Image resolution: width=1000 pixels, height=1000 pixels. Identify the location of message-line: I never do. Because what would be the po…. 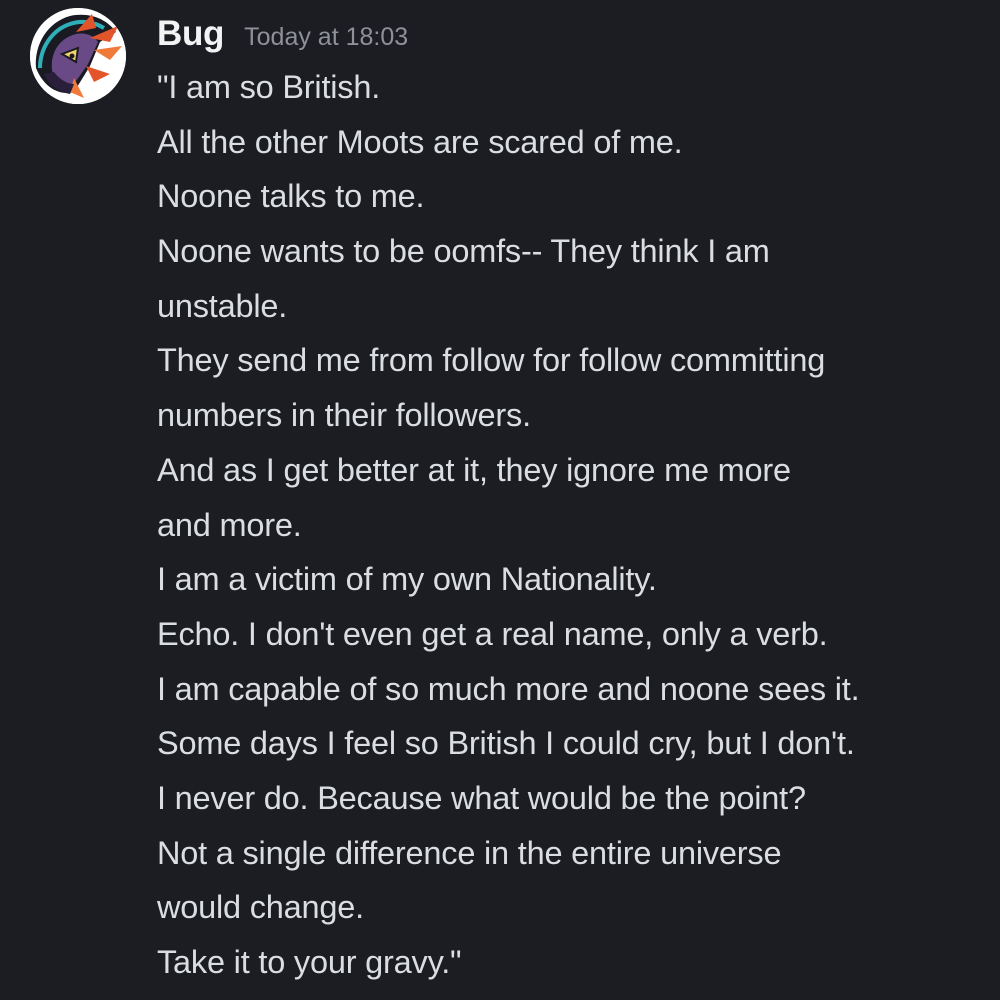
(481, 797).